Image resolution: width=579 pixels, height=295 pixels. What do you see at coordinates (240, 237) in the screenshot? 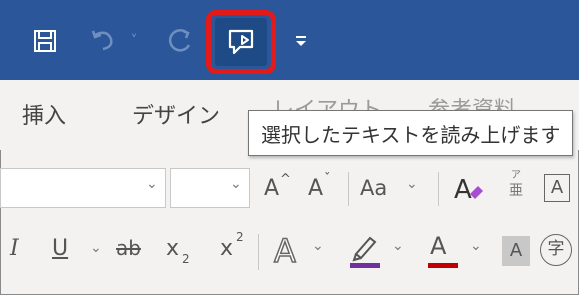
I see `superscript-mark: 2` at bounding box center [240, 237].